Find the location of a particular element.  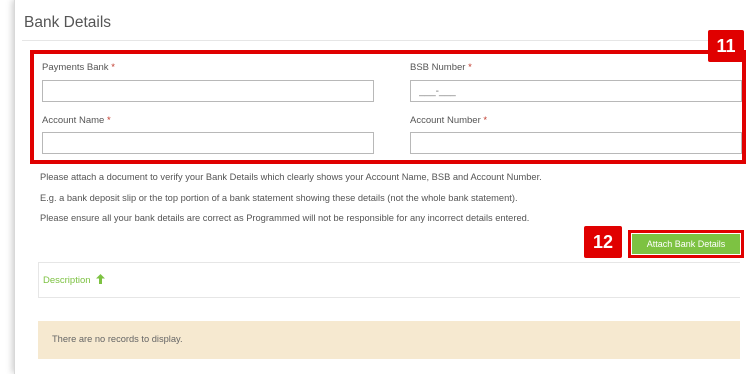

empty-records-row: There are no records to display. is located at coordinates (389, 340).